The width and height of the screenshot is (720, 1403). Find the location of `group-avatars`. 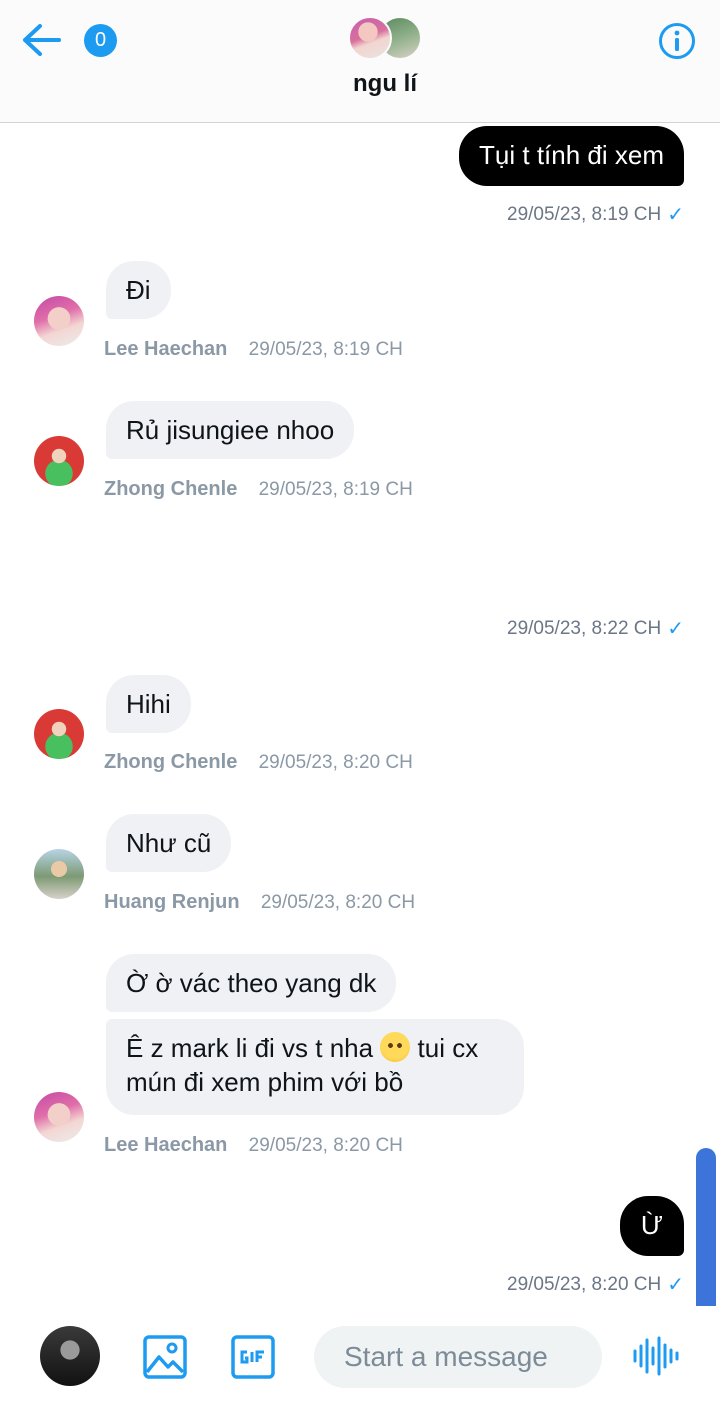

group-avatars is located at coordinates (388, 38).